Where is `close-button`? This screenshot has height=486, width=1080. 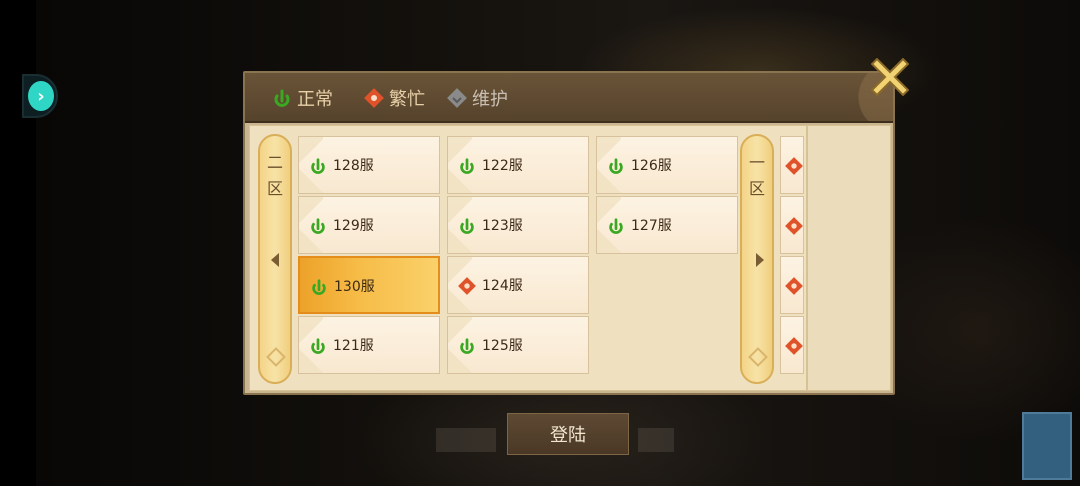
close-button is located at coordinates (890, 77).